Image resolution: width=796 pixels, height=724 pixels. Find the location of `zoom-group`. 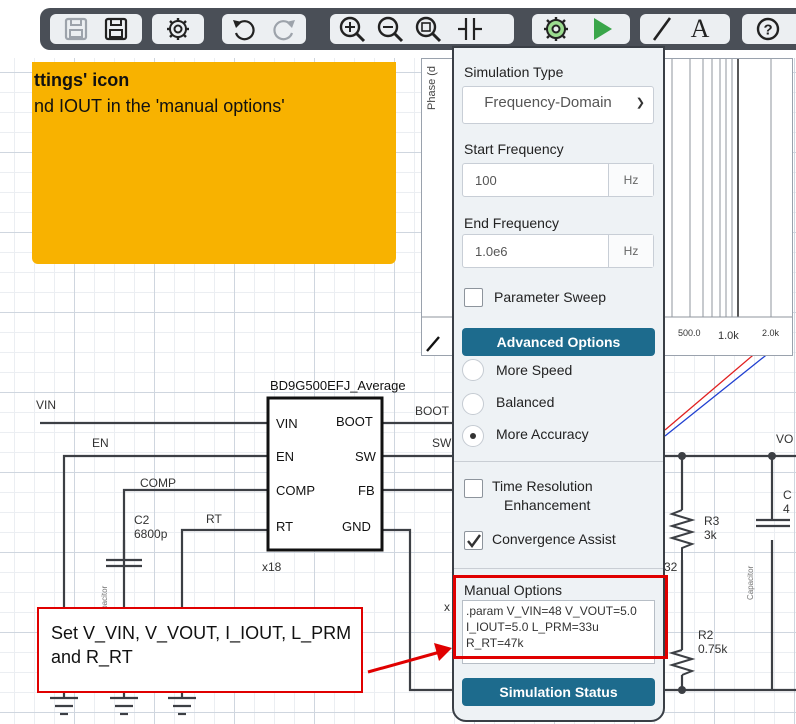

zoom-group is located at coordinates (422, 29).